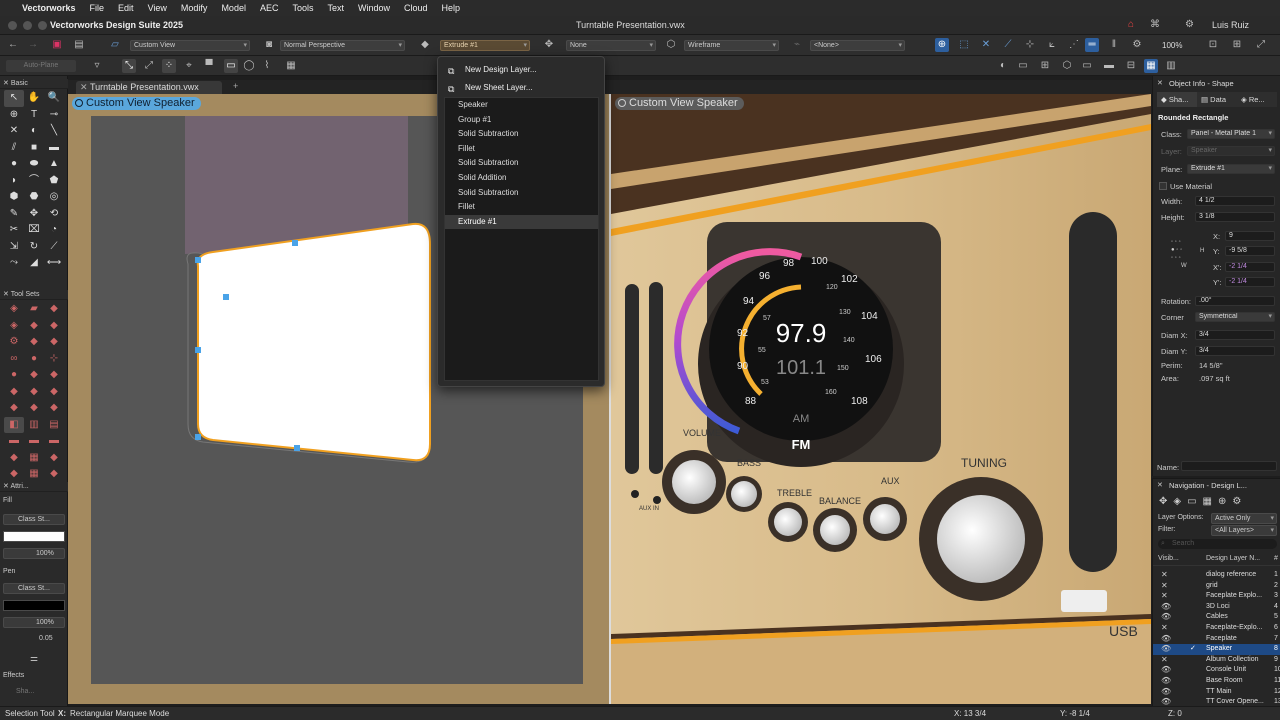 This screenshot has height=720, width=1280. I want to click on menu-app: Vectorworks, so click(49, 8).